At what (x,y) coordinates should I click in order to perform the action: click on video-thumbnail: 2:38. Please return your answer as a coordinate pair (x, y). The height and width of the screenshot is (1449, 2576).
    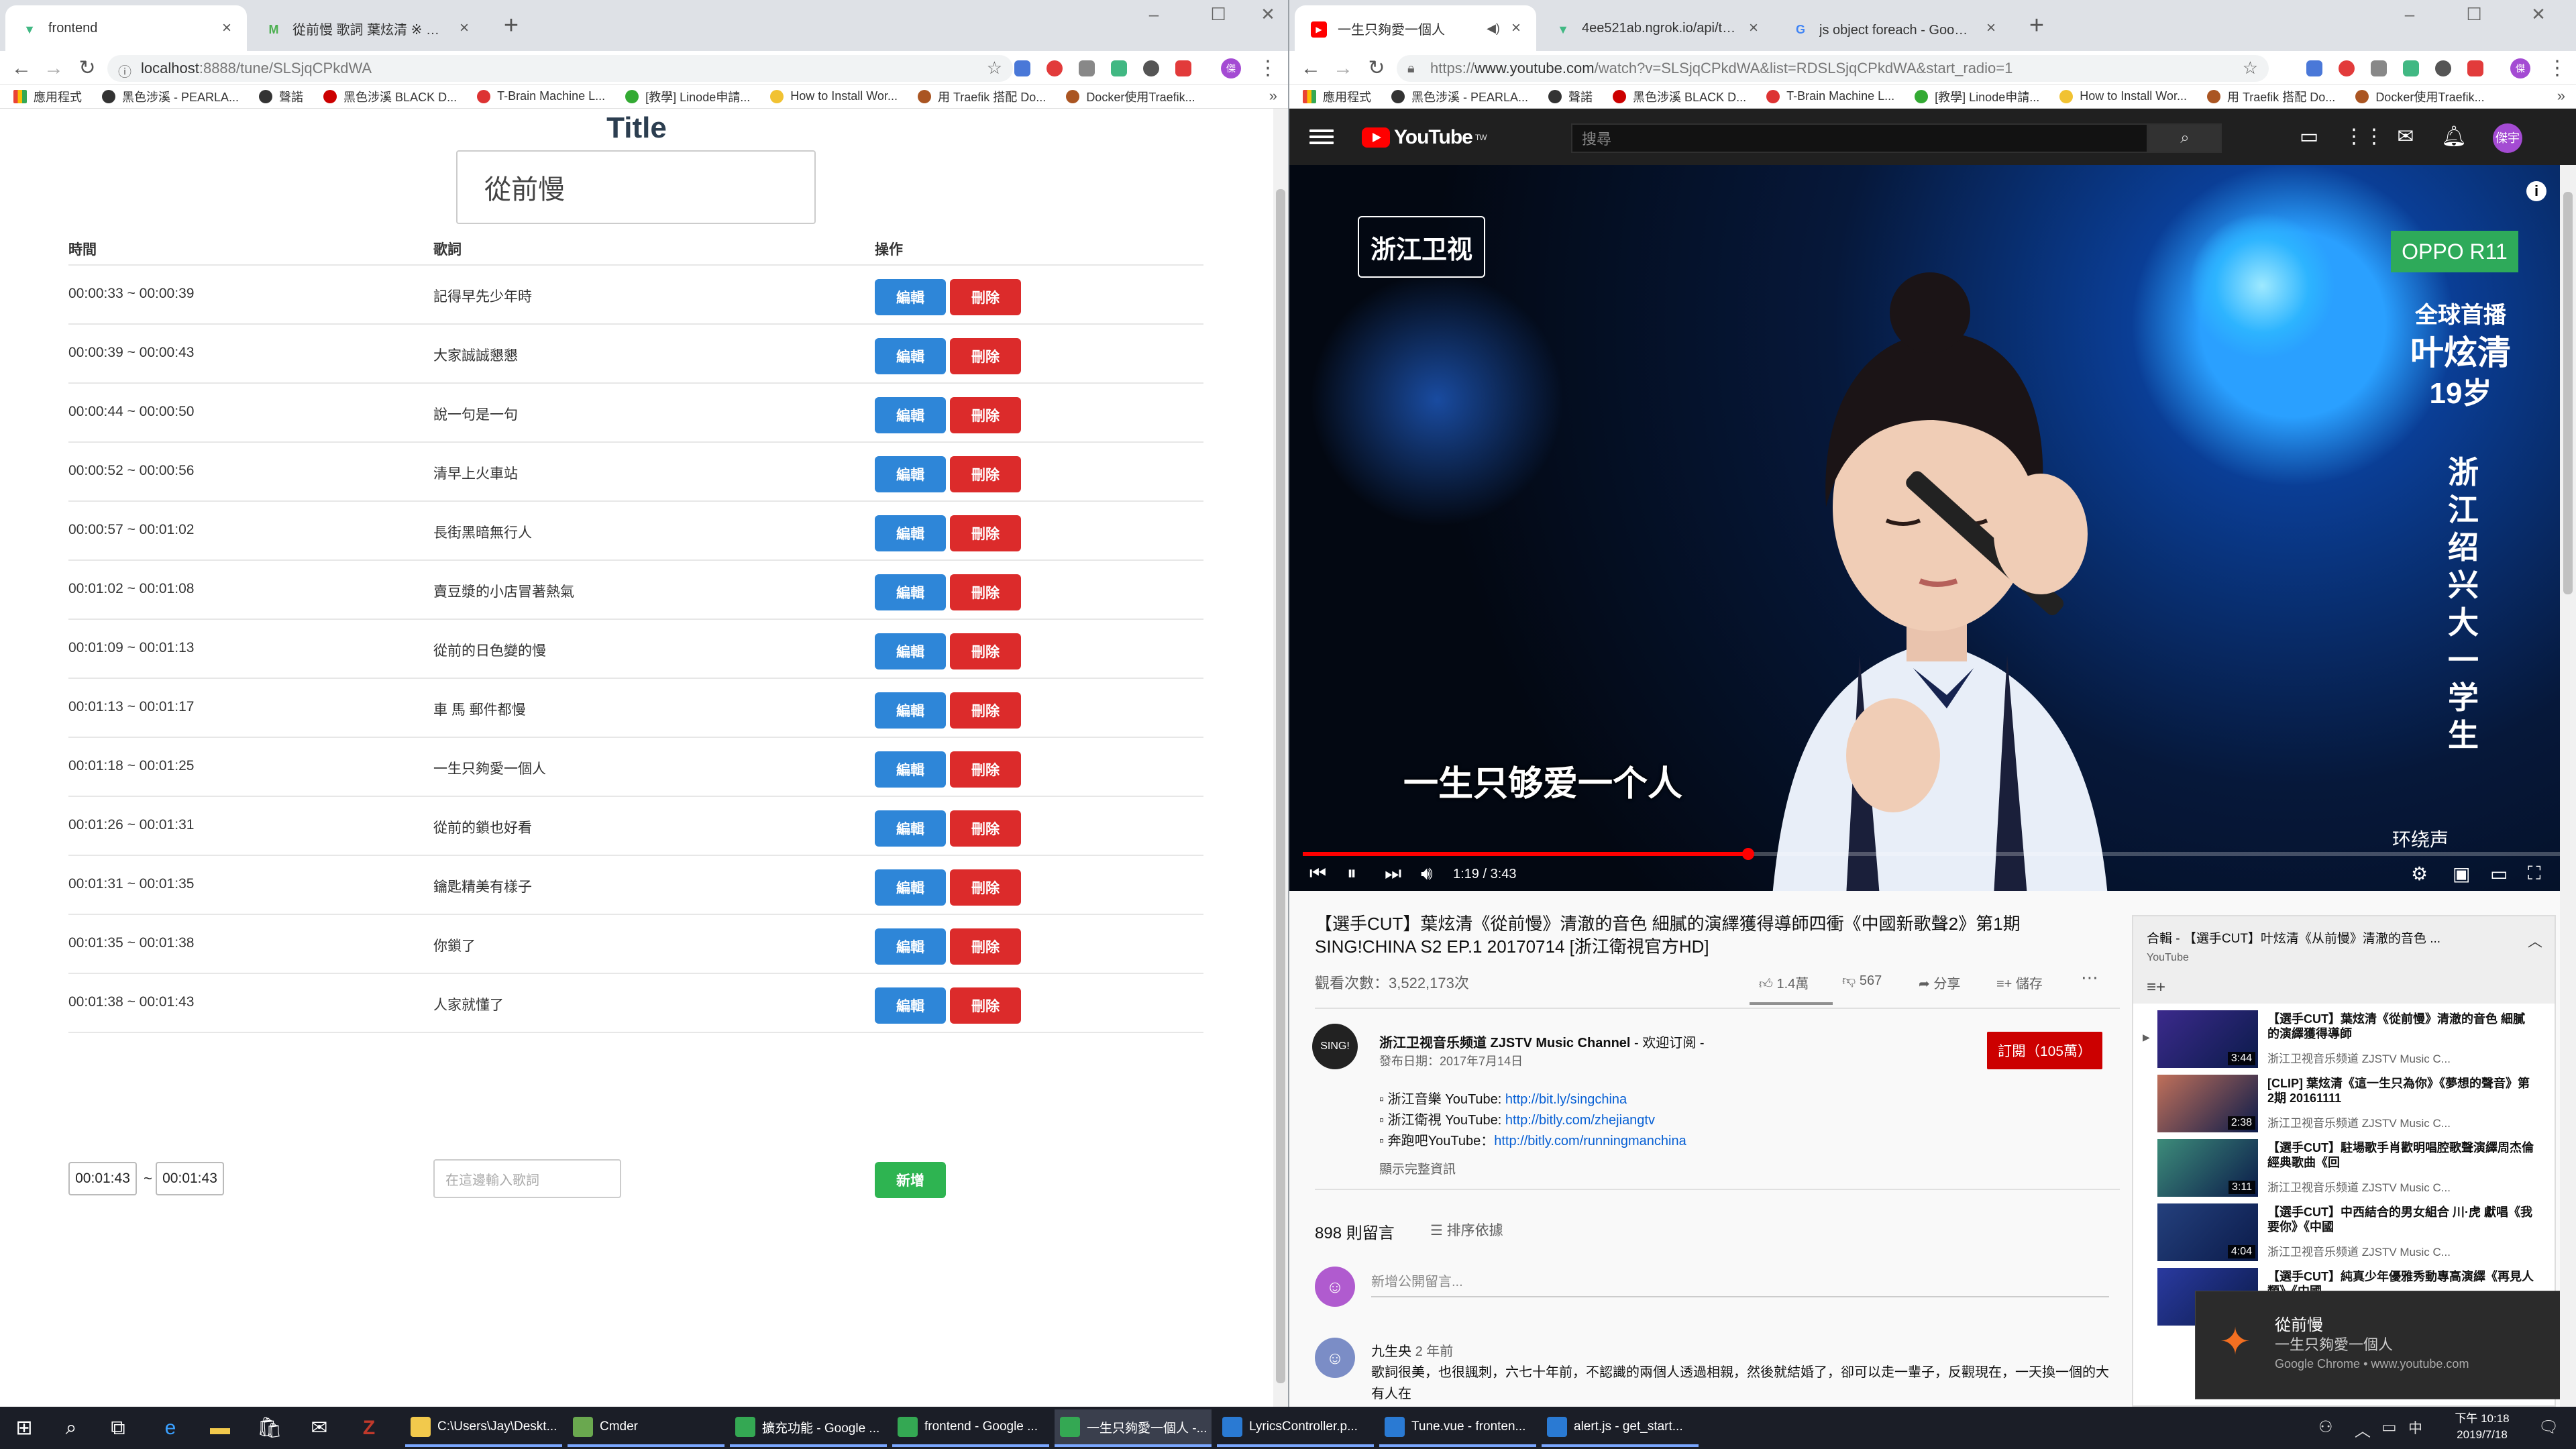
    Looking at the image, I should click on (2207, 1103).